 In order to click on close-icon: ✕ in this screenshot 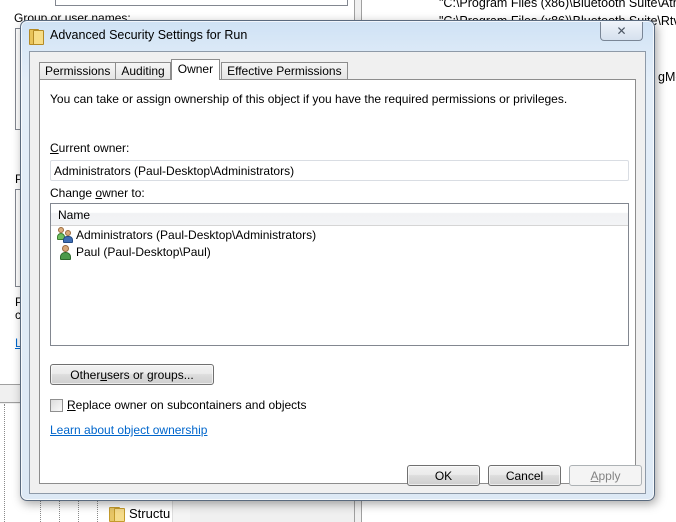, I will do `click(621, 31)`.